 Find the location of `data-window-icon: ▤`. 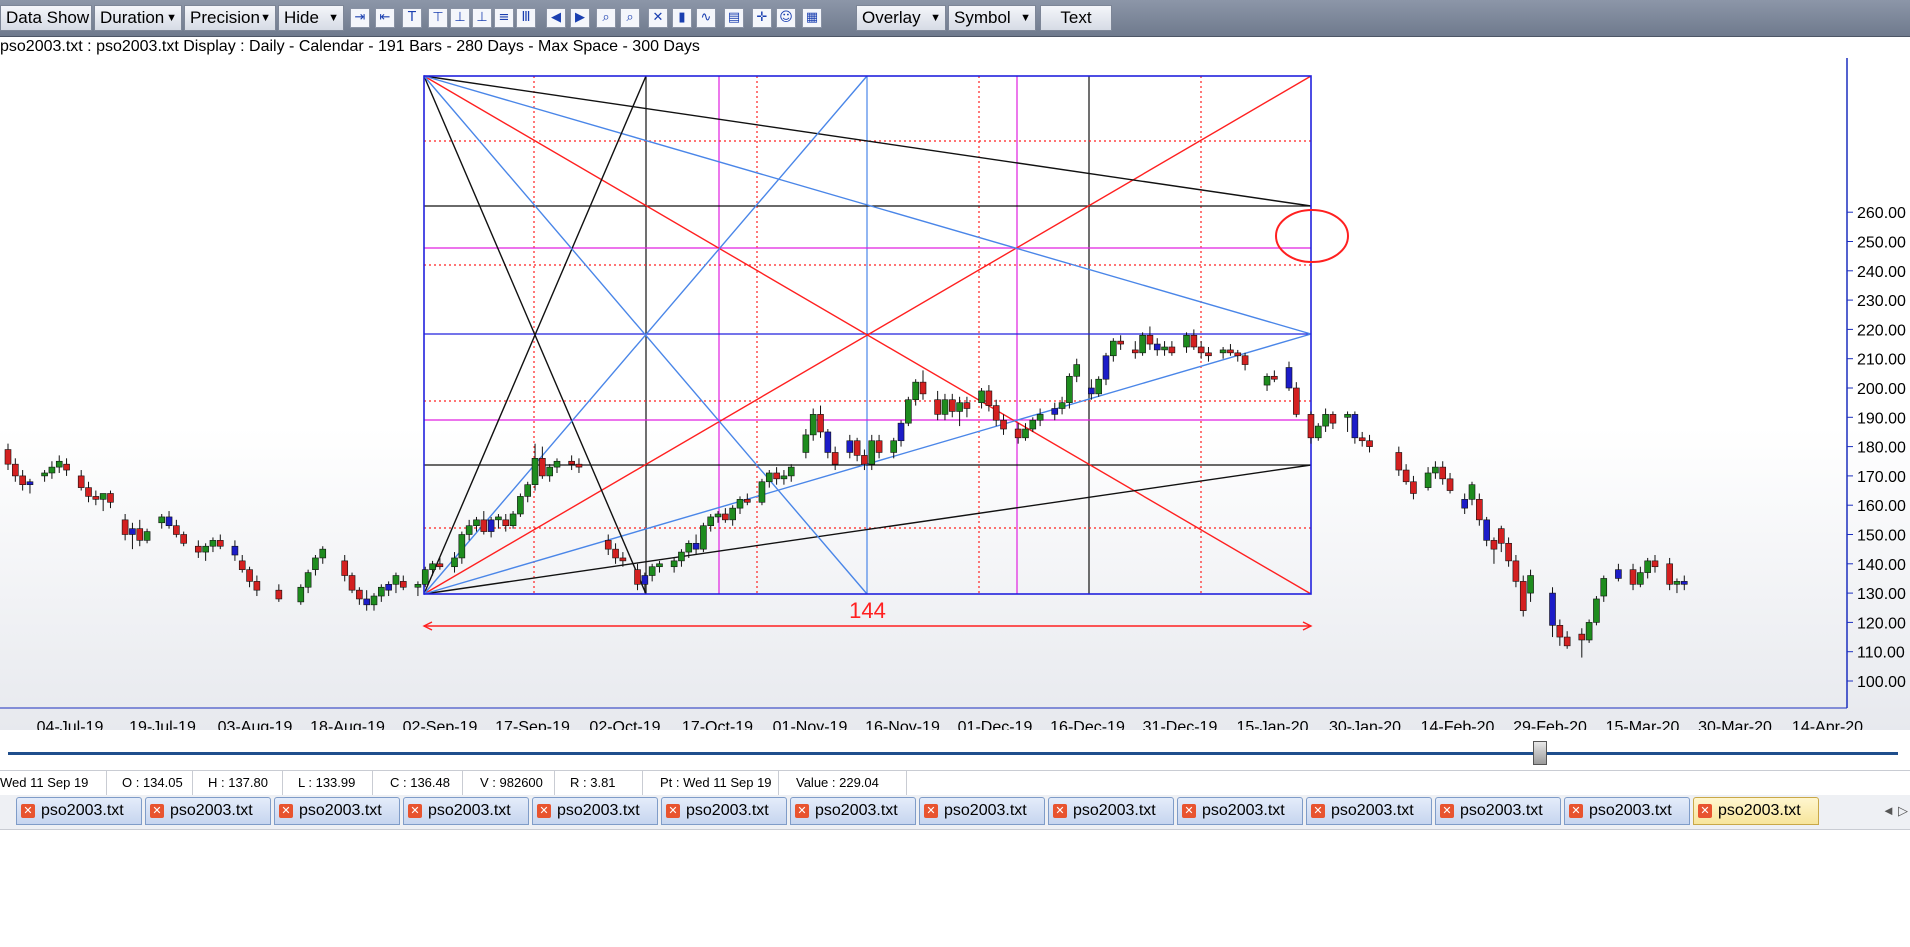

data-window-icon: ▤ is located at coordinates (734, 18).